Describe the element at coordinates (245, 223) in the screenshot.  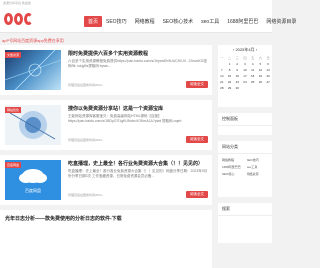
I see `search-widget: 搜索` at that location.